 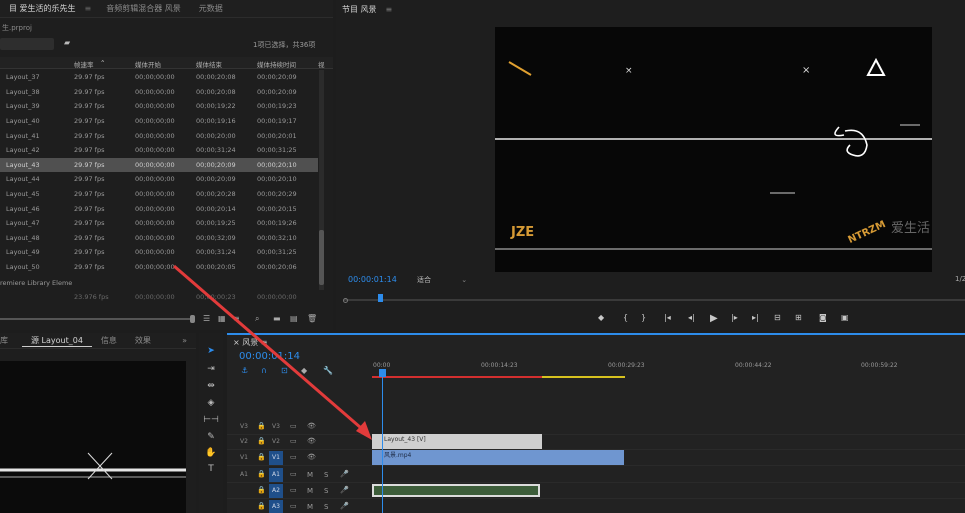 What do you see at coordinates (211, 469) in the screenshot?
I see `type-tool-icon: T` at bounding box center [211, 469].